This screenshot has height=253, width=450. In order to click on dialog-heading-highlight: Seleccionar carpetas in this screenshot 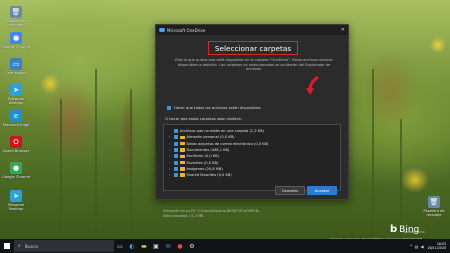, I will do `click(253, 48)`.